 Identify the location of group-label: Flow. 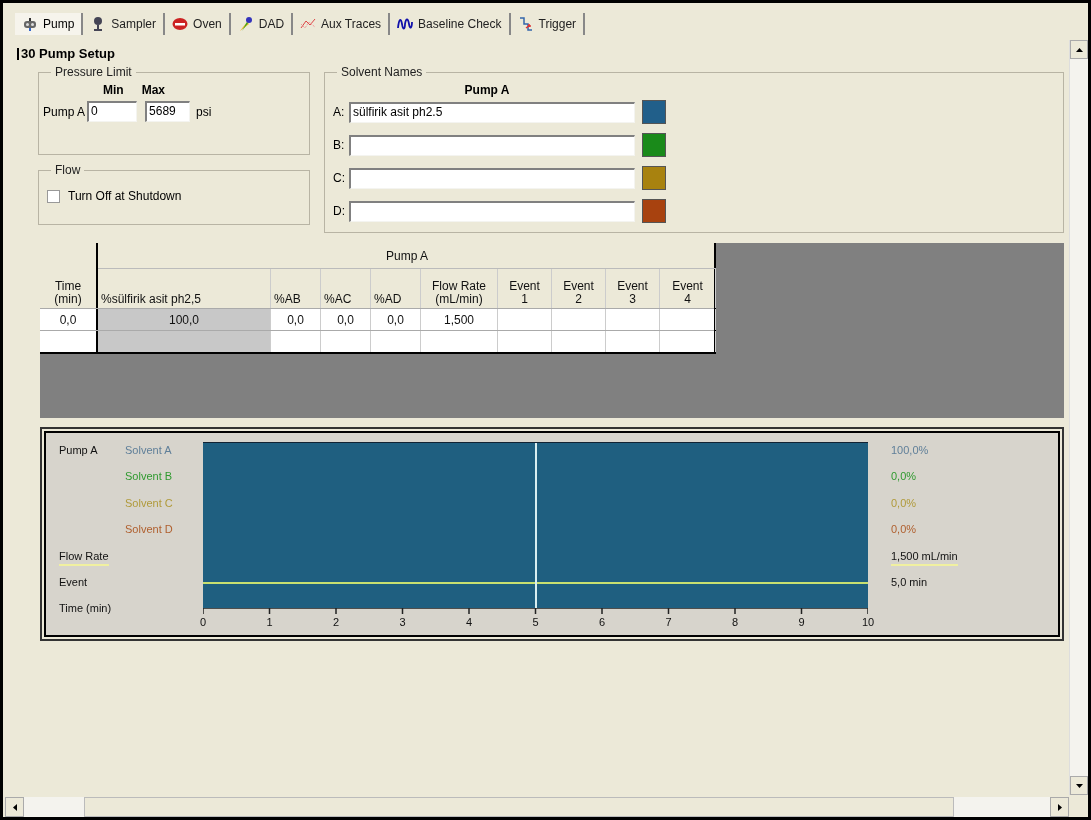
(68, 170).